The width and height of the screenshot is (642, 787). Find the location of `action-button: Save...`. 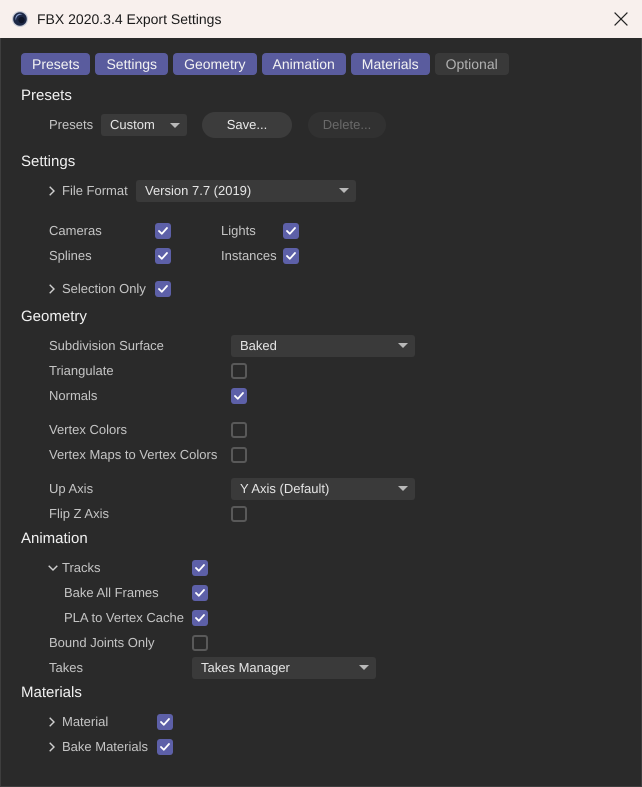

action-button: Save... is located at coordinates (247, 125).